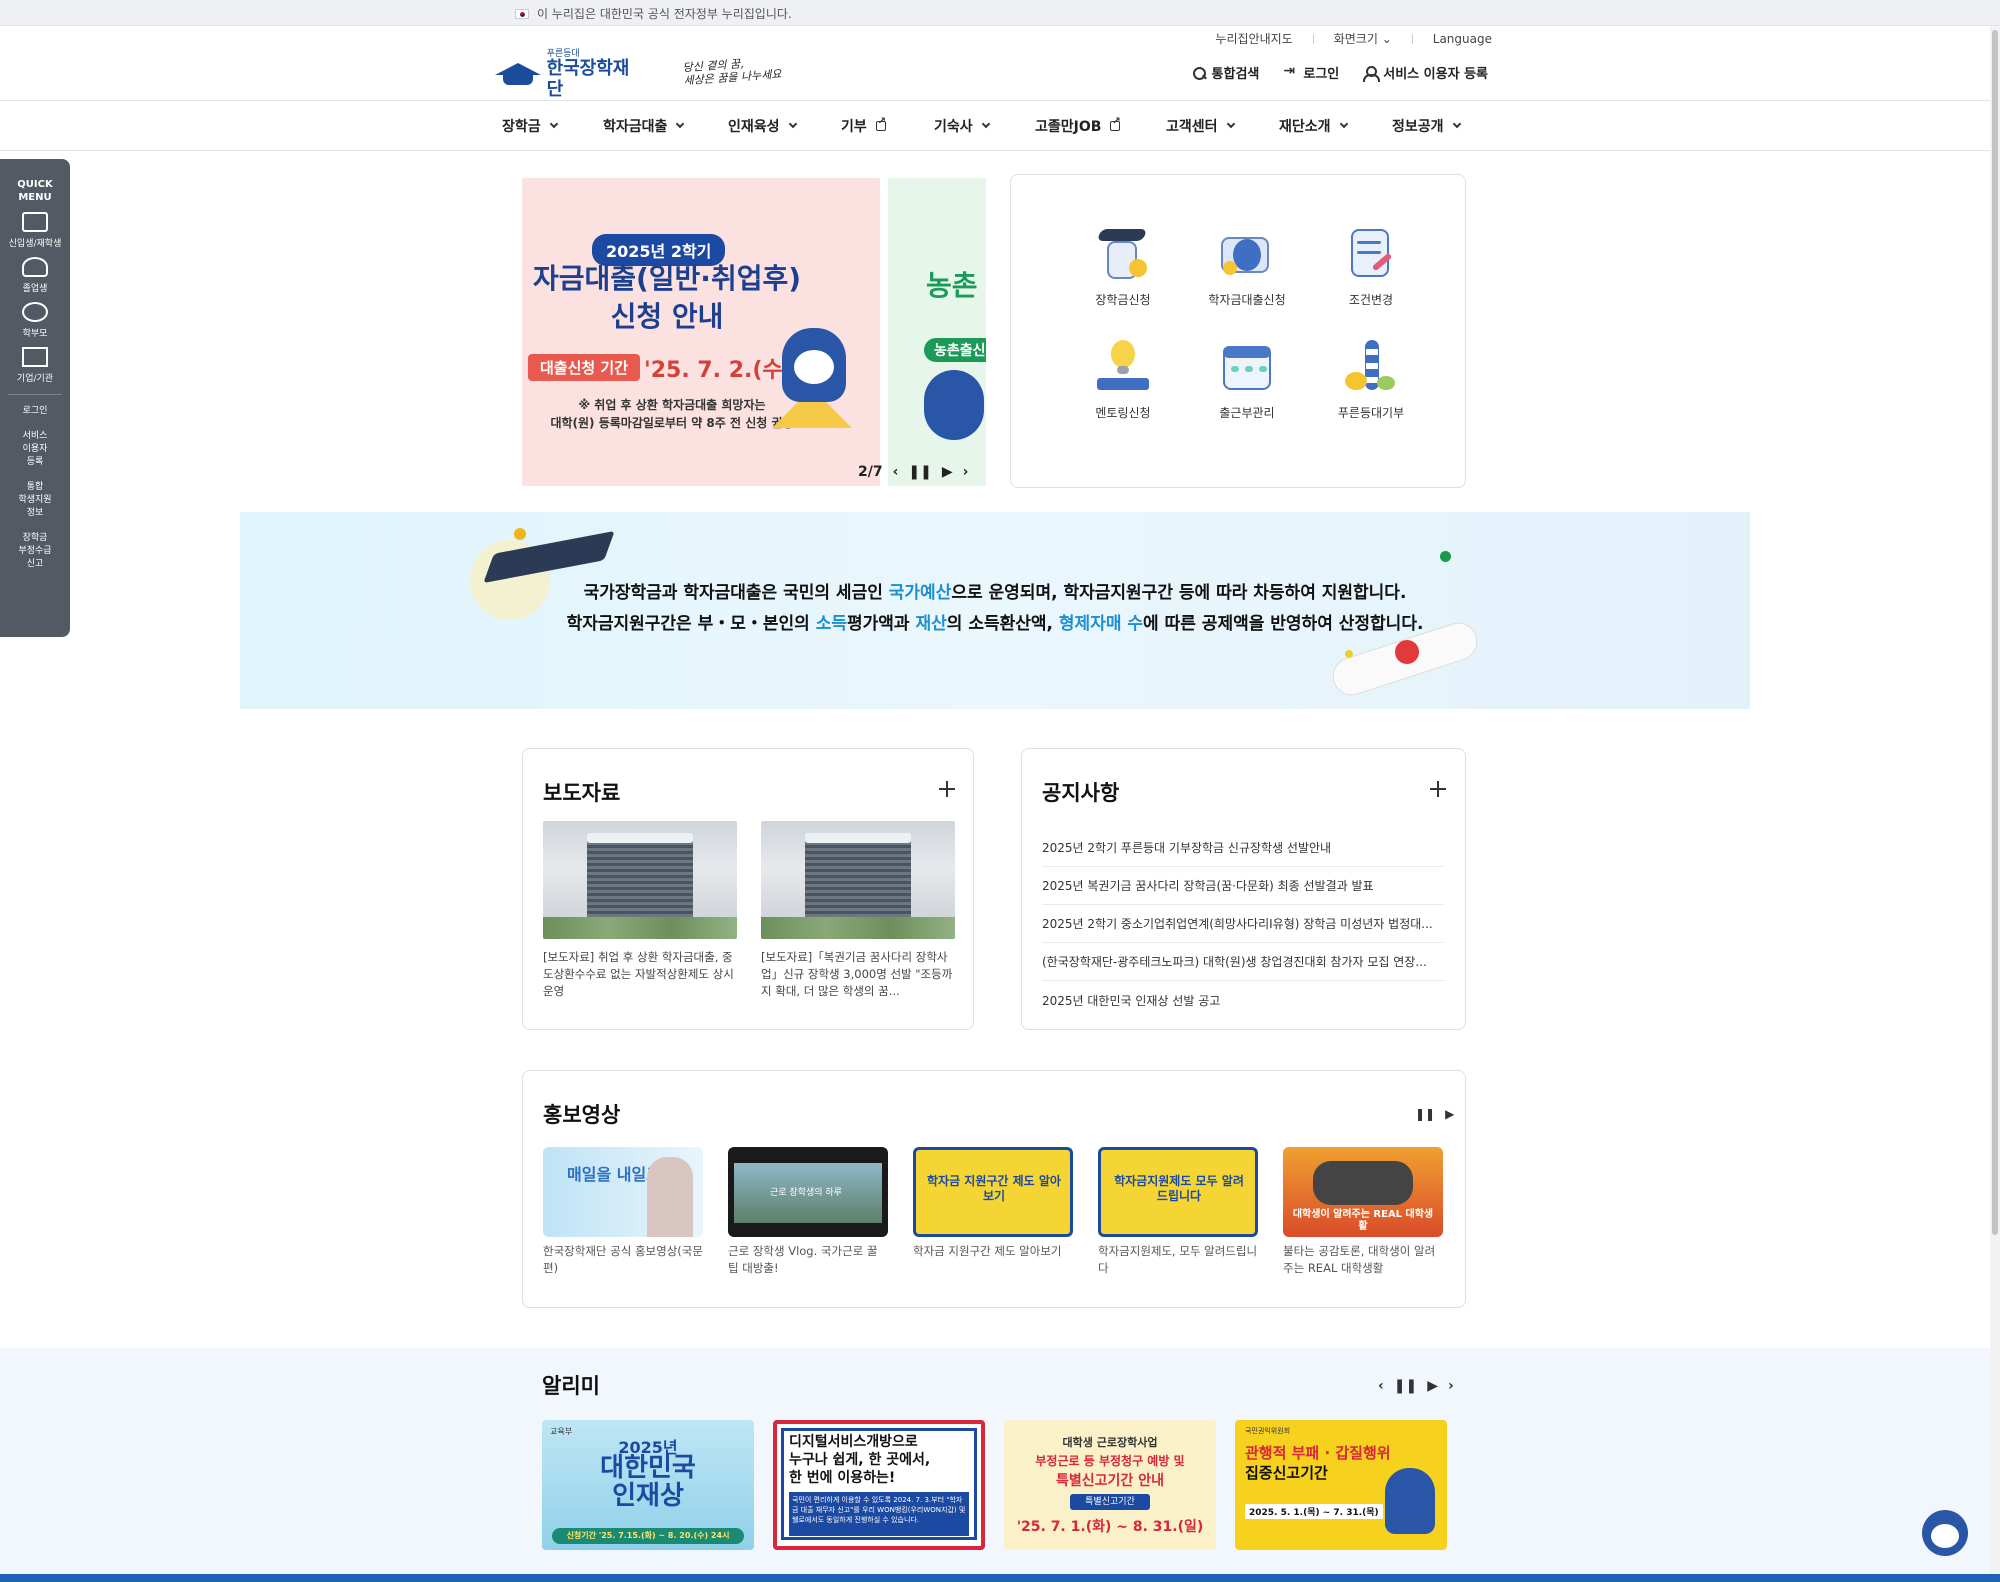  Describe the element at coordinates (665, 126) in the screenshot. I see `nav-item-loan: 학자금대출` at that location.